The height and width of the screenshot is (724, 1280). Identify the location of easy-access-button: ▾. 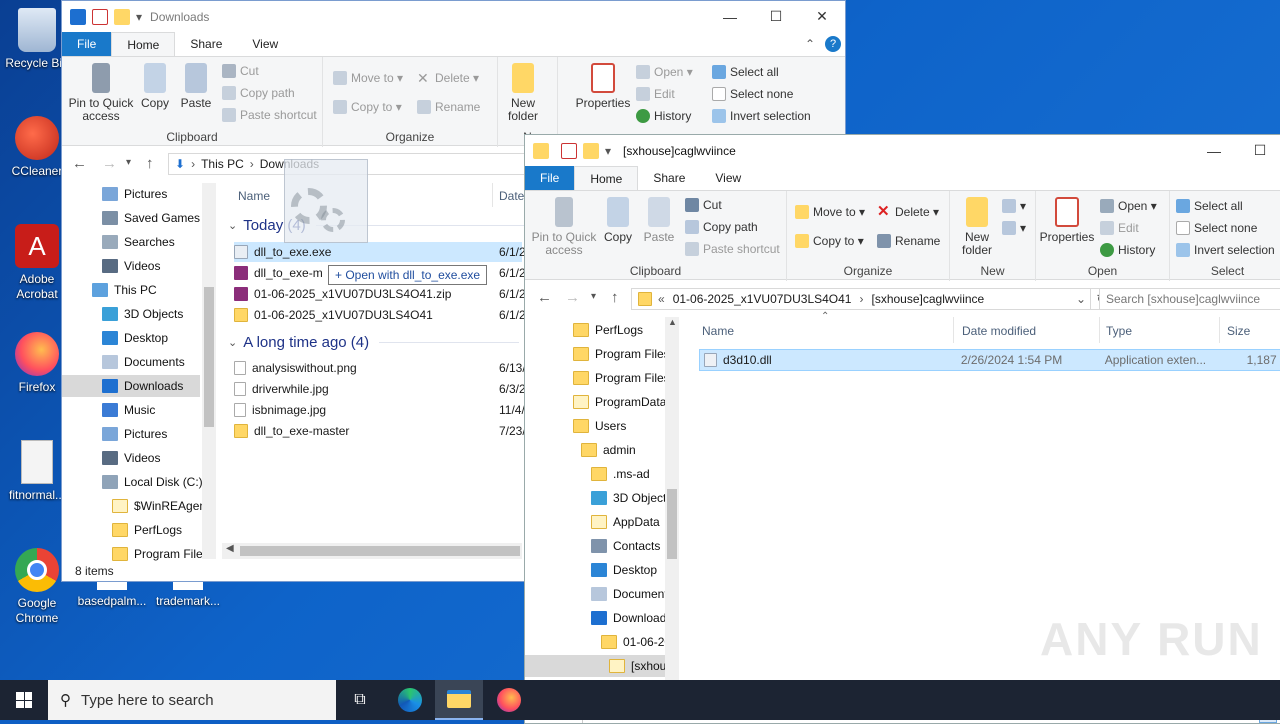
(1014, 228).